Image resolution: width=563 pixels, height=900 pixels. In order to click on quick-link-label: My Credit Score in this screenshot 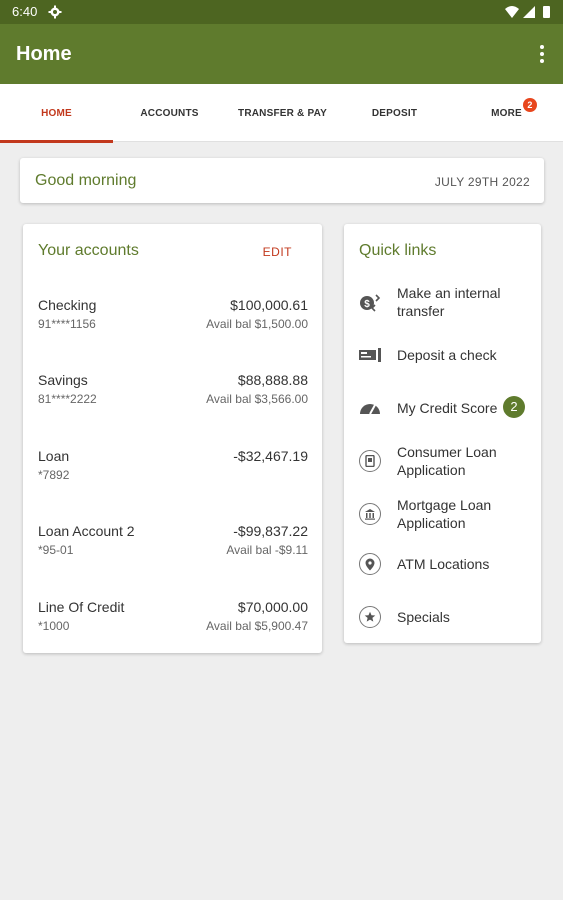, I will do `click(447, 408)`.